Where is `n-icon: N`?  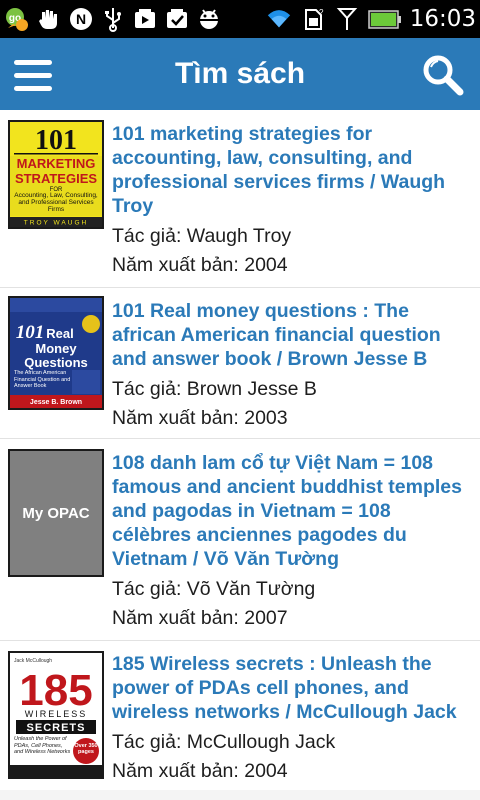 n-icon: N is located at coordinates (81, 19).